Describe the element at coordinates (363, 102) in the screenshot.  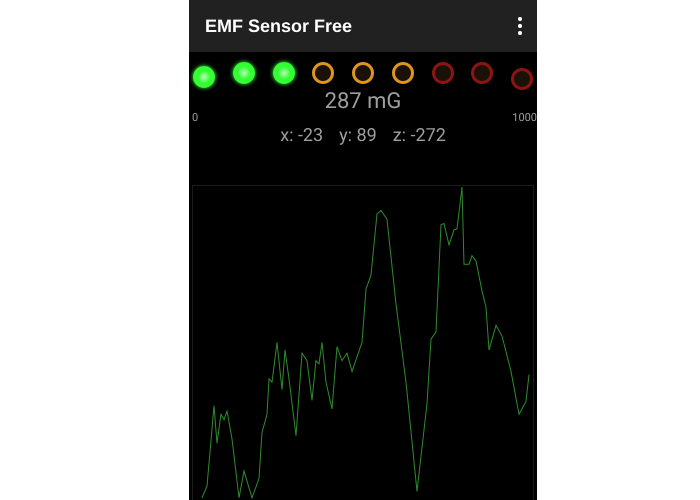
I see `field-reading: 287 mG` at that location.